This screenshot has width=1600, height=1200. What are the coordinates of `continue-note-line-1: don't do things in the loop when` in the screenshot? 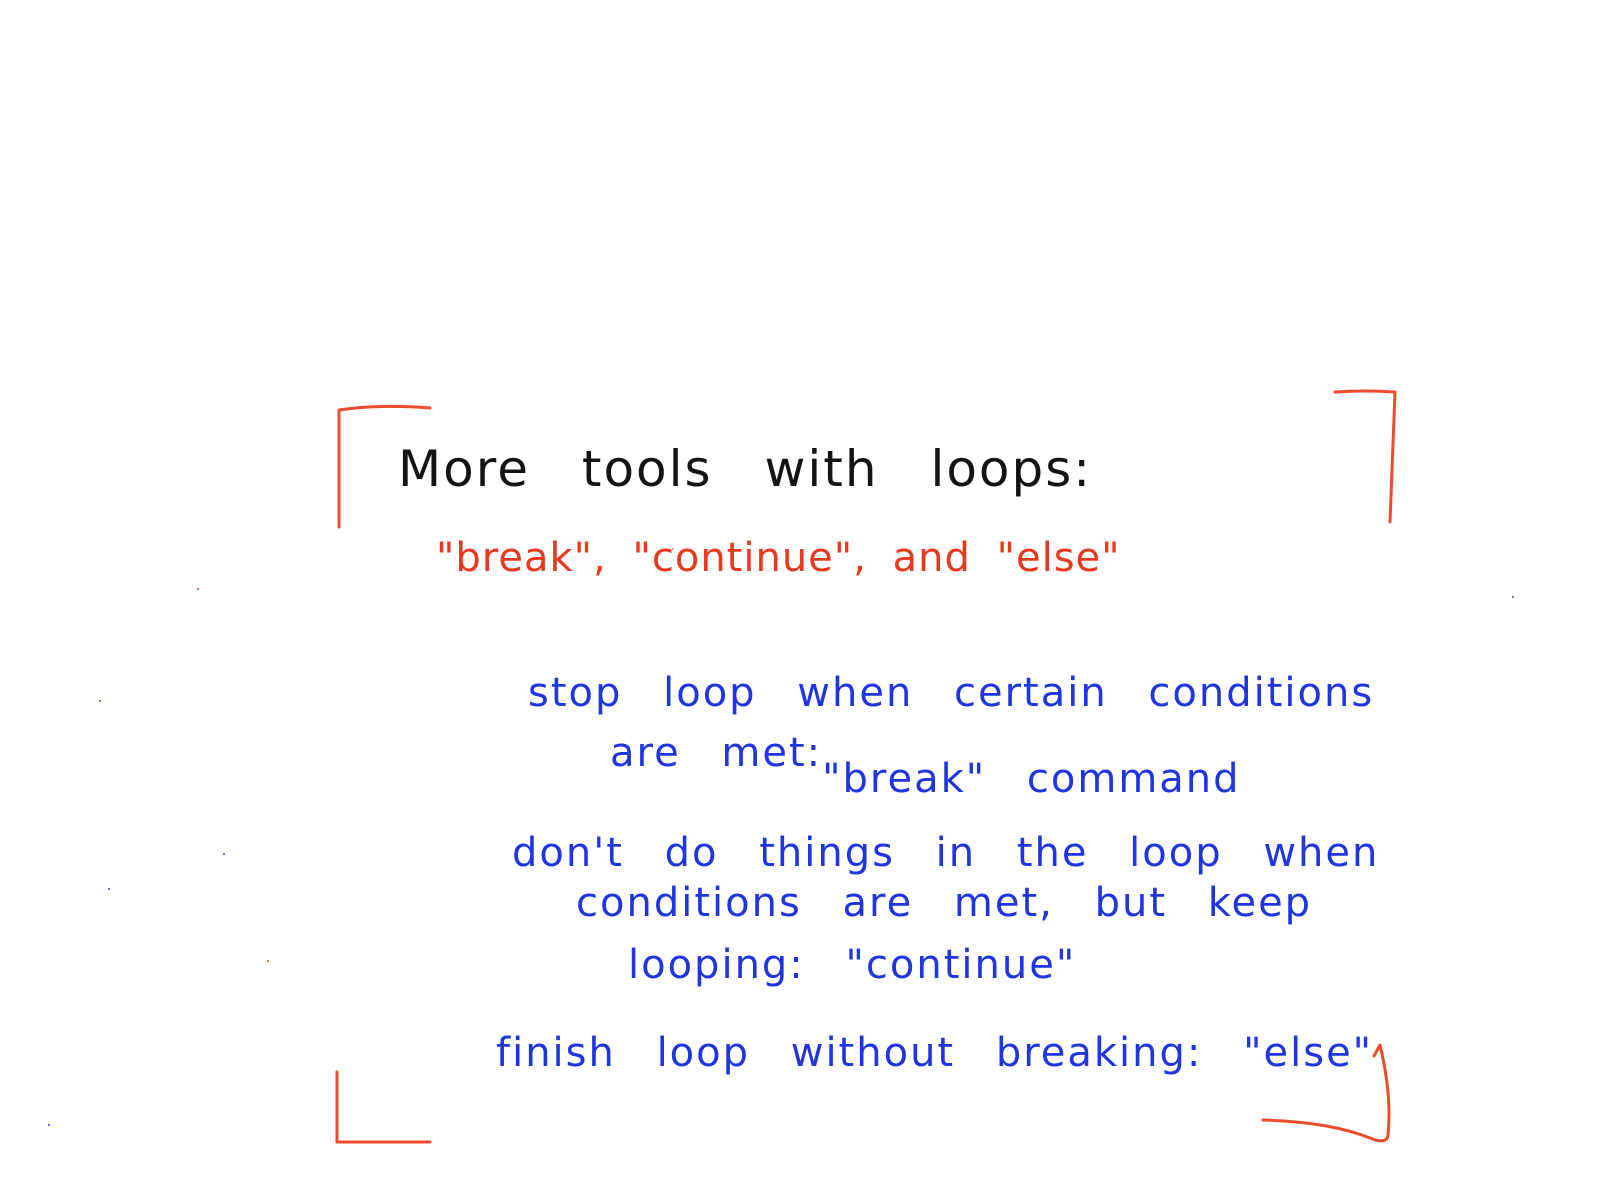 It's located at (946, 853).